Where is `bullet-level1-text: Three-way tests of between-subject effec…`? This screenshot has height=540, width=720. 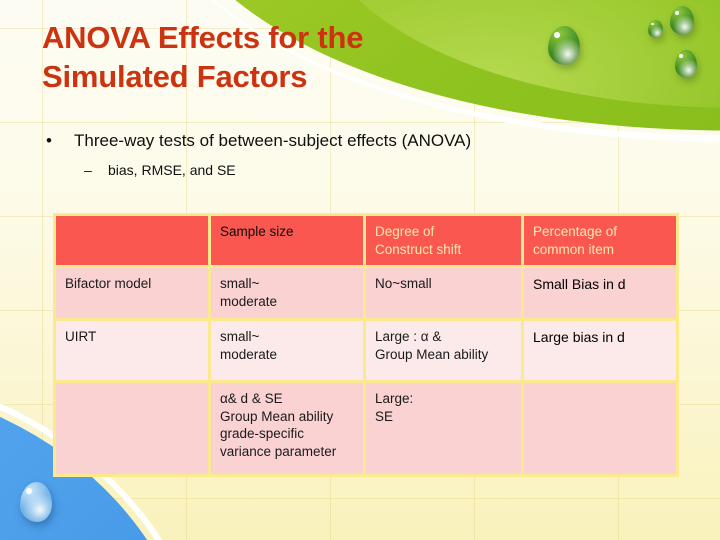
bullet-level1-text: Three-way tests of between-subject effec… is located at coordinates (273, 140).